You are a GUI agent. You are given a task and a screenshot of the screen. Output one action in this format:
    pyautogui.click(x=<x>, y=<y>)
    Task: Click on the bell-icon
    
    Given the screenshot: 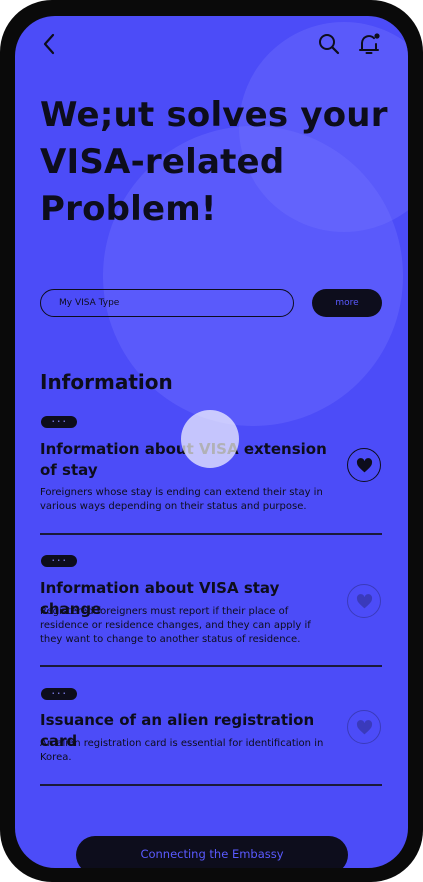 What is the action you would take?
    pyautogui.click(x=369, y=43)
    